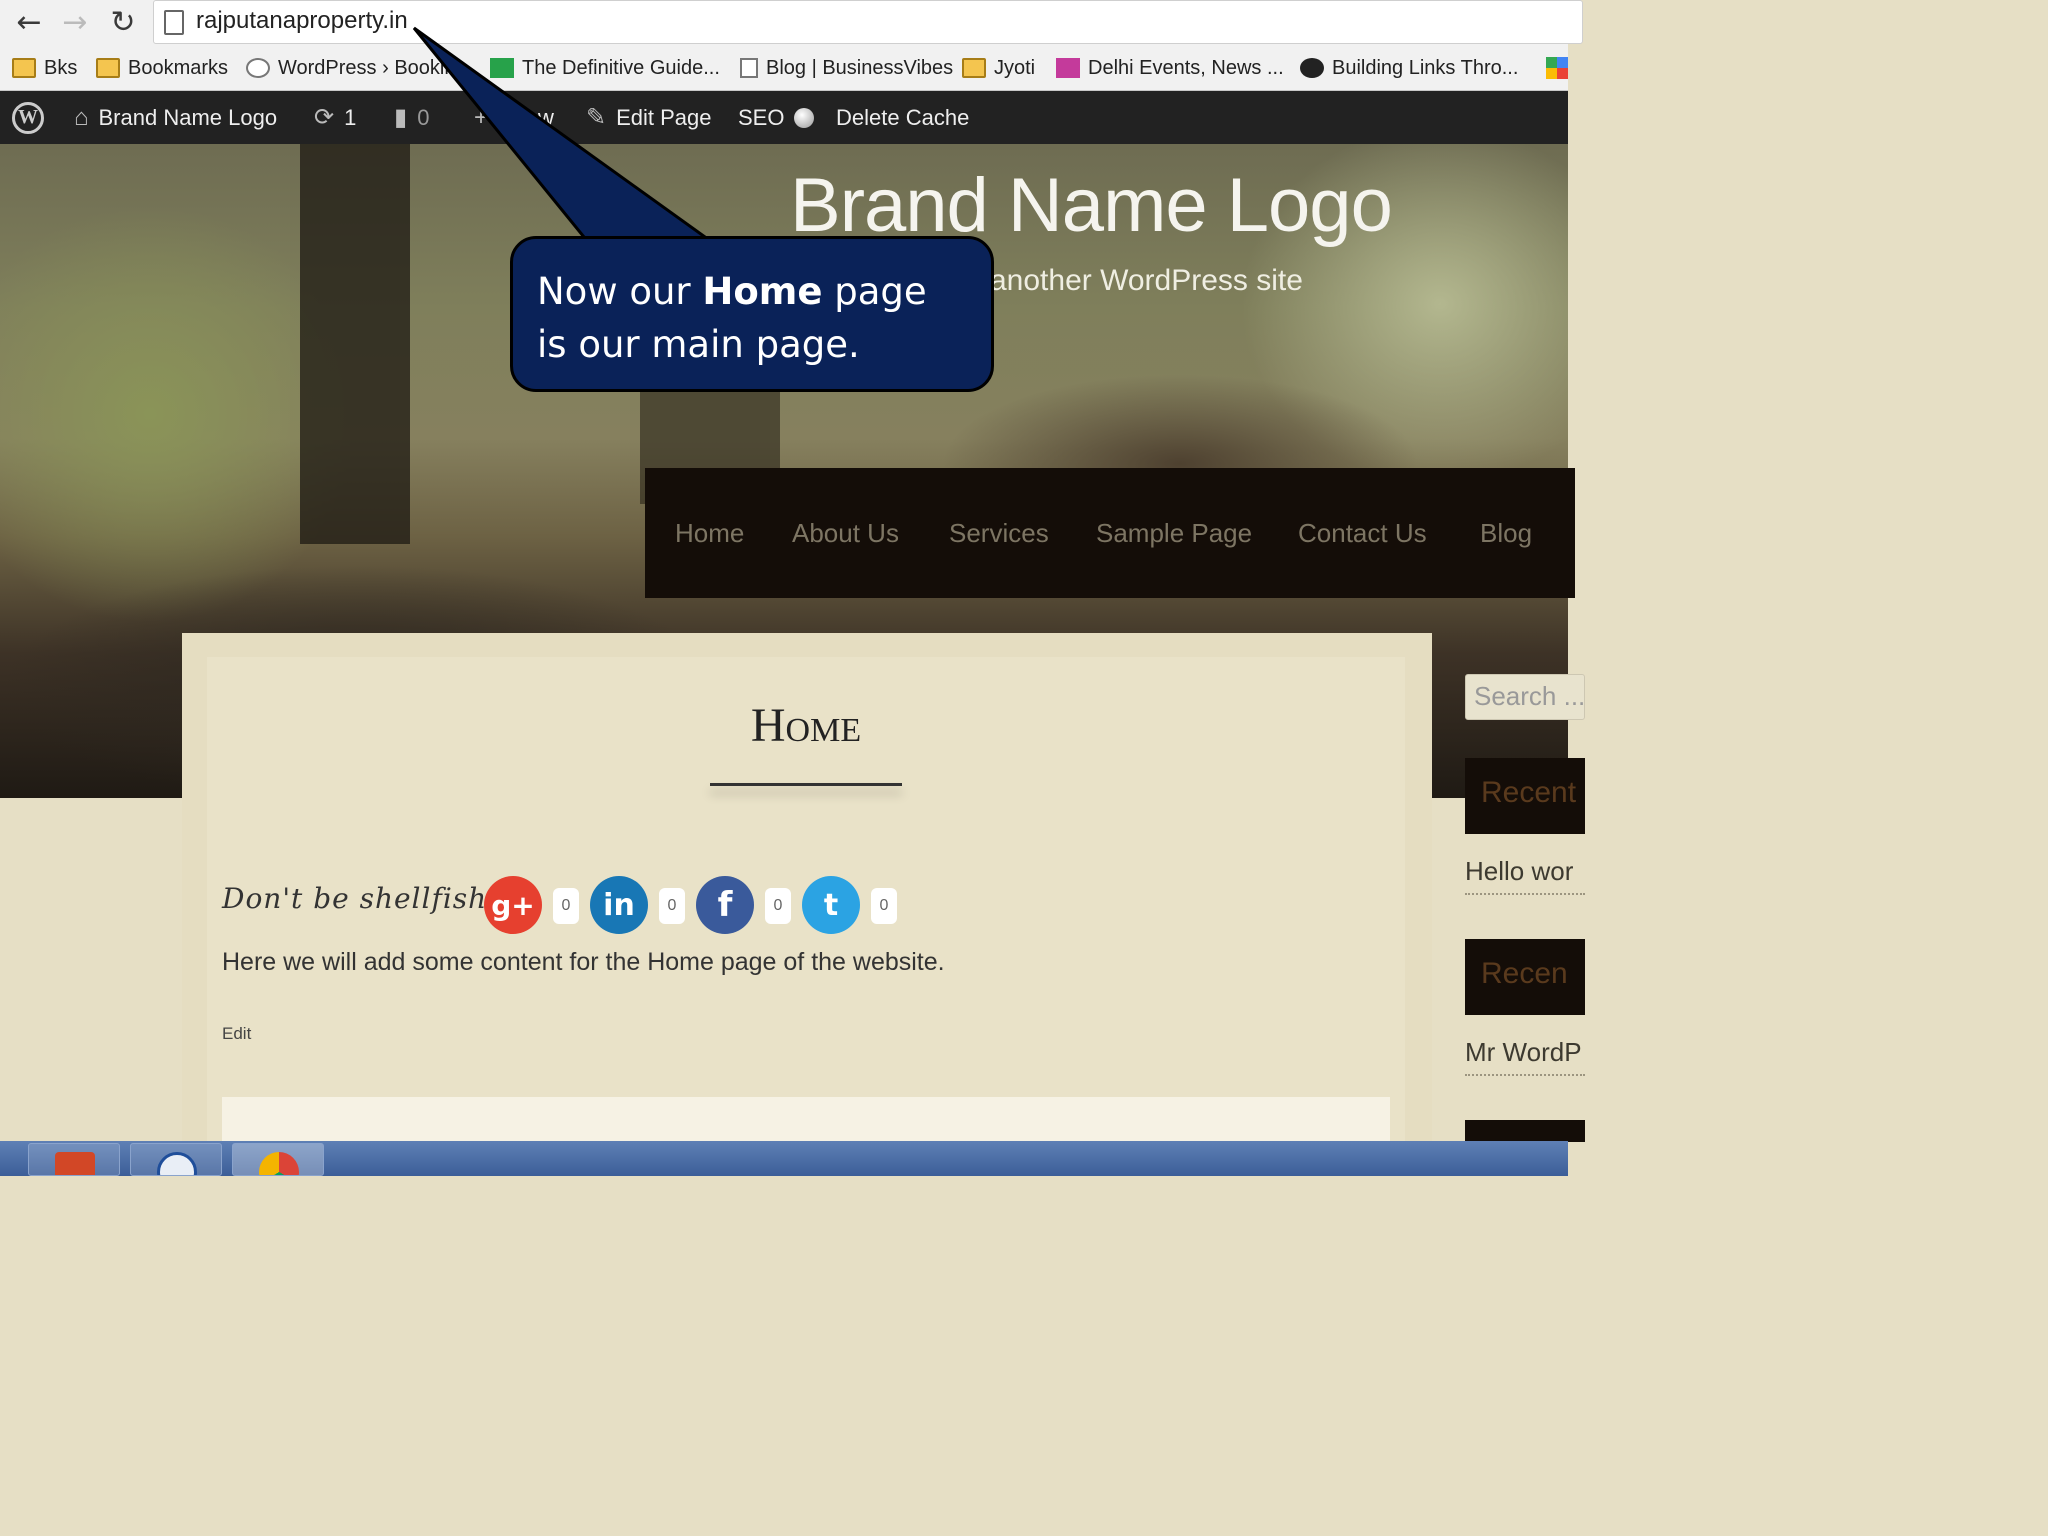 The image size is (2048, 1536). I want to click on forward-icon: →, so click(75, 22).